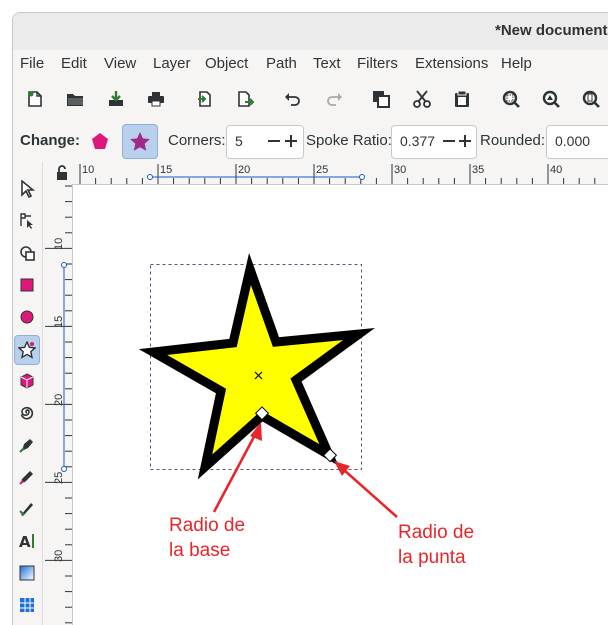 This screenshot has width=608, height=625. What do you see at coordinates (245, 99) in the screenshot?
I see `export-icon` at bounding box center [245, 99].